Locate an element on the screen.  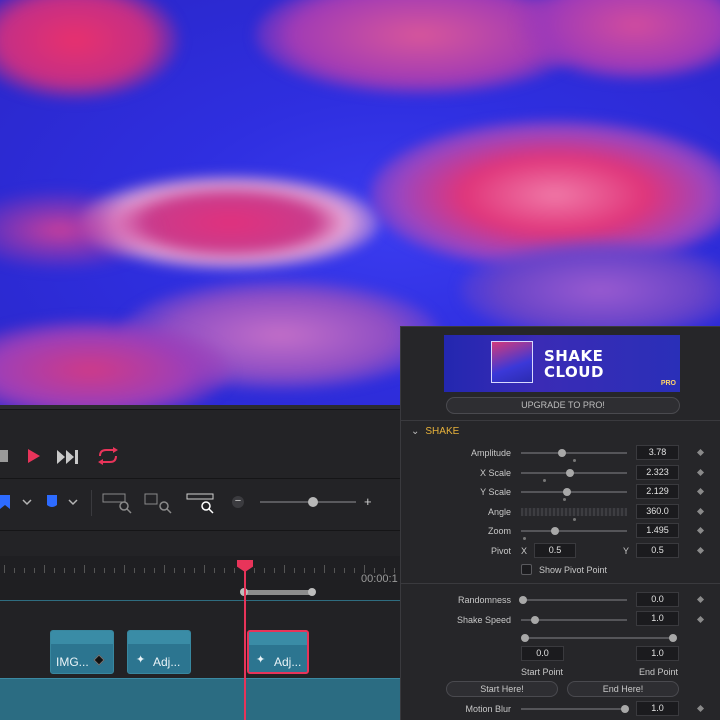
upgrade-button: UPGRADE TO PRO! is located at coordinates (563, 405).